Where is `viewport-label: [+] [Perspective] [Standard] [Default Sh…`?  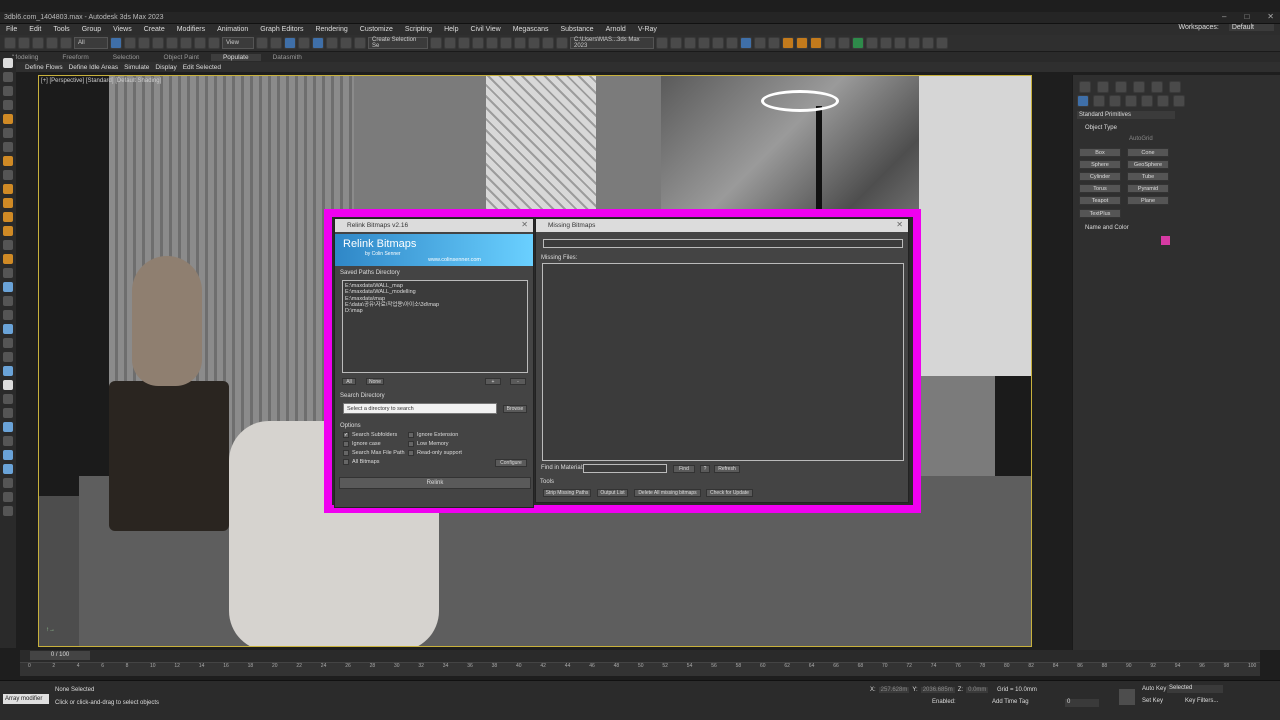
viewport-label: [+] [Perspective] [Standard] [Default Sh… is located at coordinates (101, 81).